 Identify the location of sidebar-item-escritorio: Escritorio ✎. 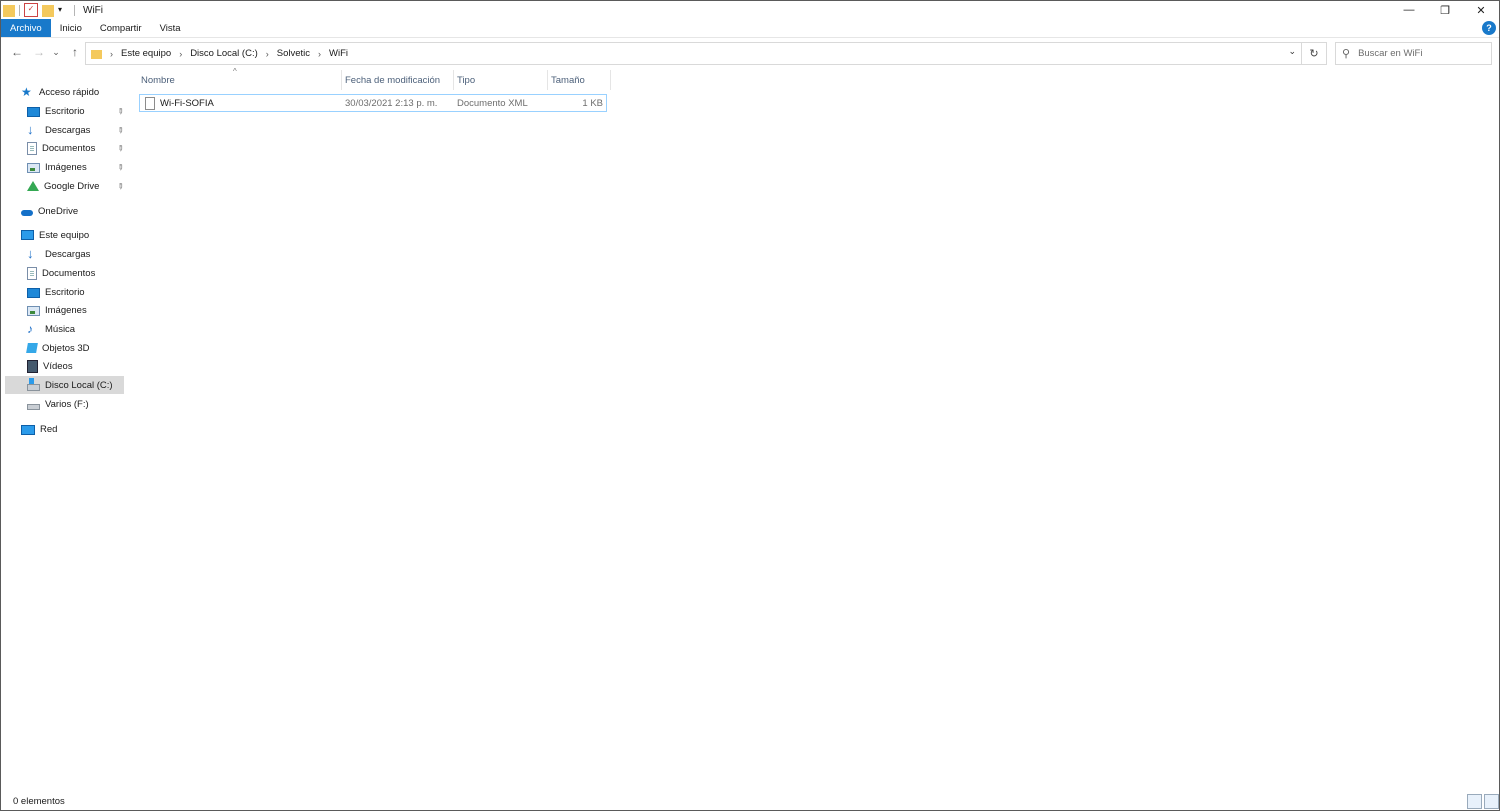
(65, 111).